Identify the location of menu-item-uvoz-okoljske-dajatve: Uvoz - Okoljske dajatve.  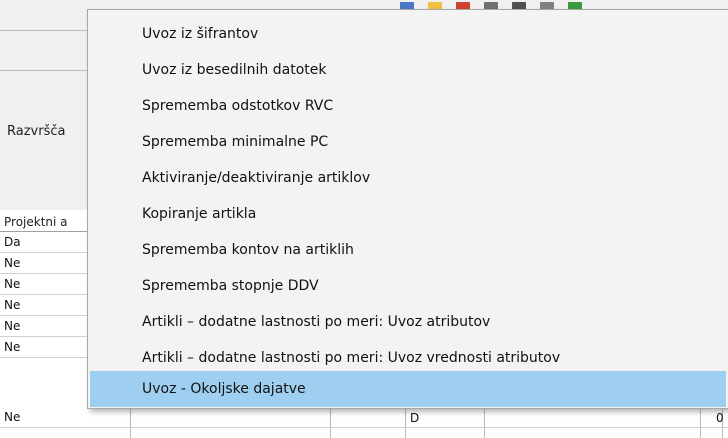
(408, 389).